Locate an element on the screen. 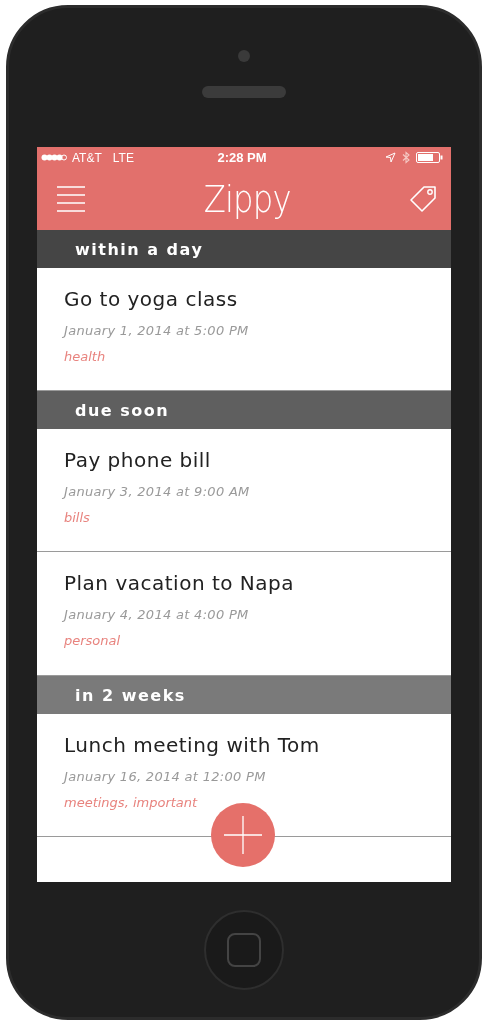  task-title: Go to yoga class is located at coordinates (151, 299).